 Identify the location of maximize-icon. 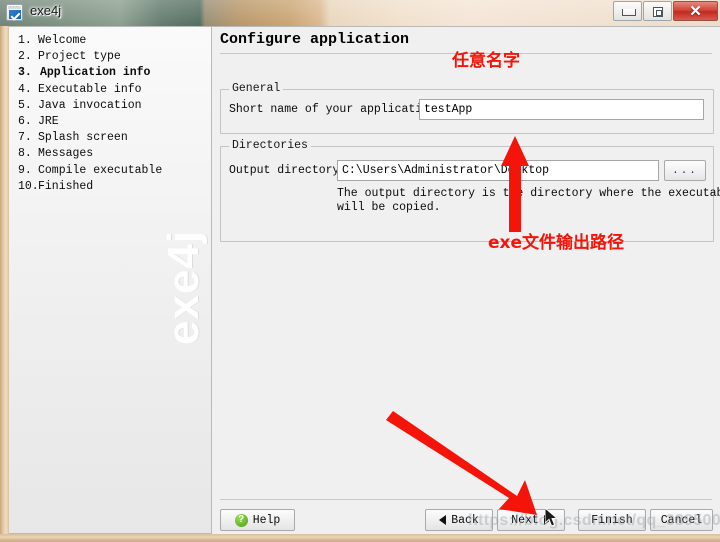
(658, 12).